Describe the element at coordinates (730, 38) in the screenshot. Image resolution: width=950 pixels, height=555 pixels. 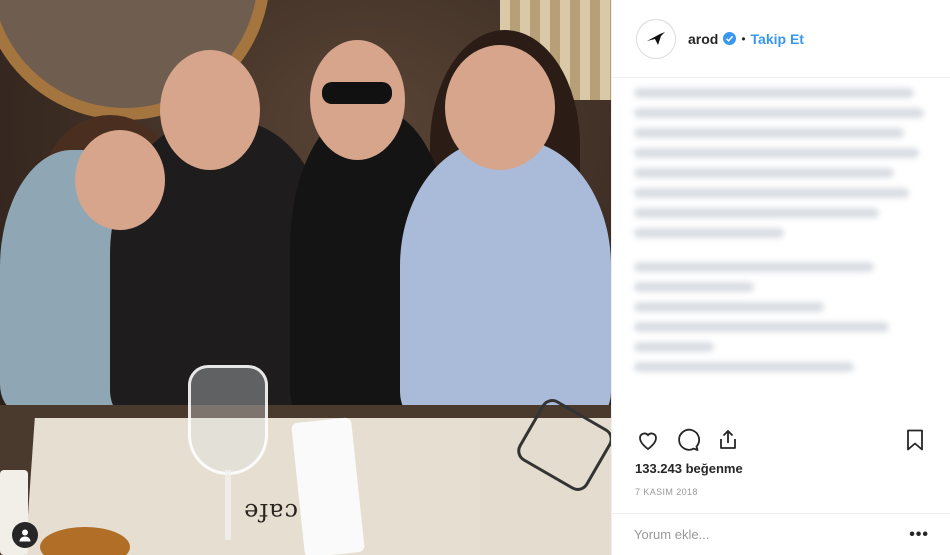
I see `verified-badge-icon` at that location.